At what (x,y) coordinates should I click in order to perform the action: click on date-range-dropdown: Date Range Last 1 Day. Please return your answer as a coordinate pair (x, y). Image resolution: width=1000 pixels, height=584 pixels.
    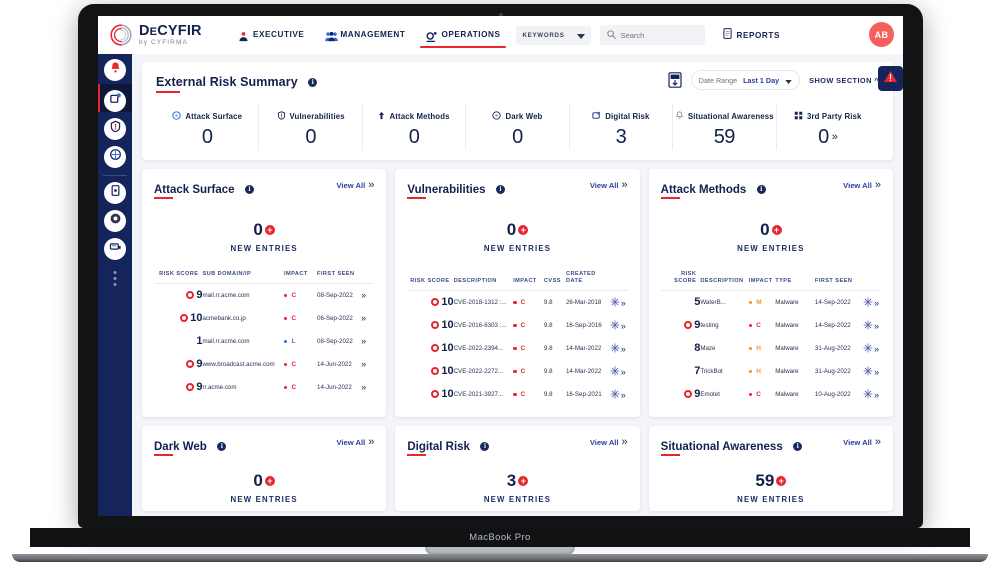
    Looking at the image, I should click on (745, 80).